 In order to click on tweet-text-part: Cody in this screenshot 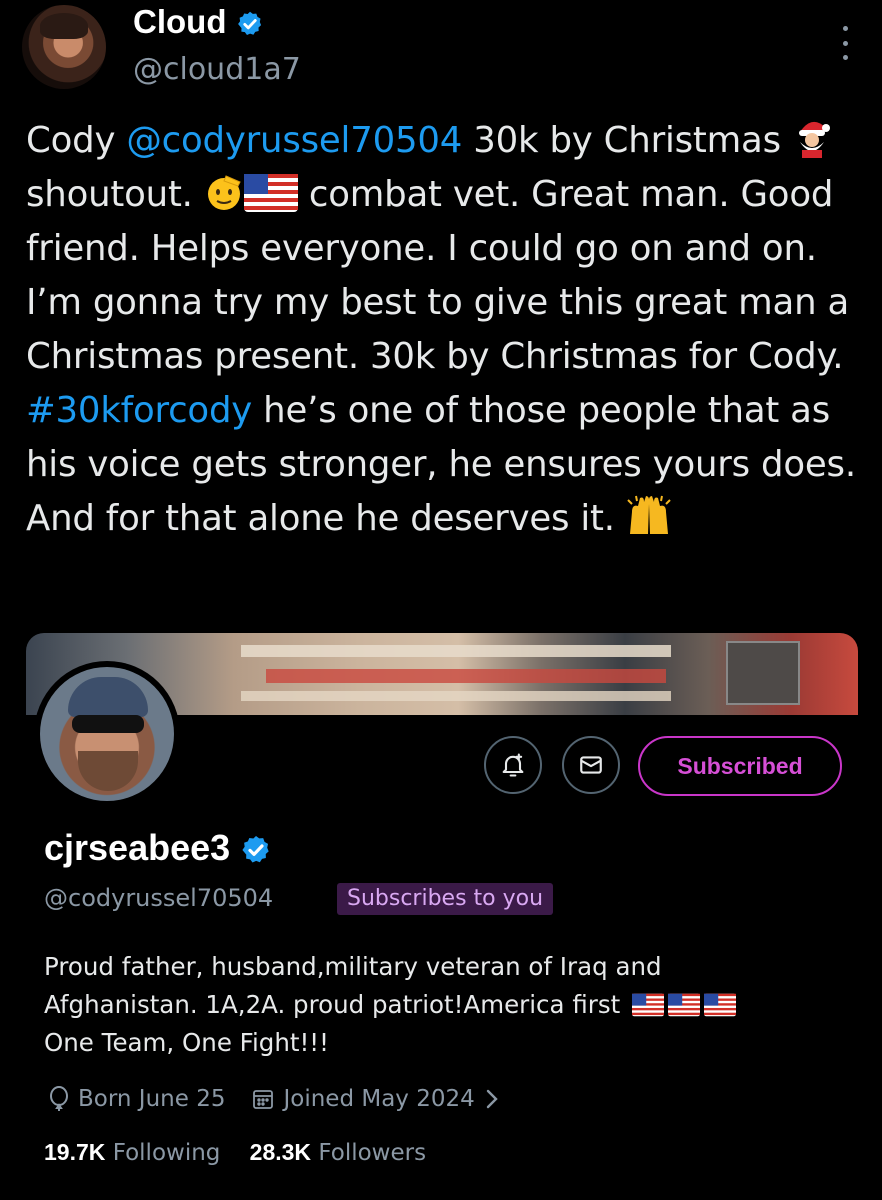, I will do `click(76, 140)`.